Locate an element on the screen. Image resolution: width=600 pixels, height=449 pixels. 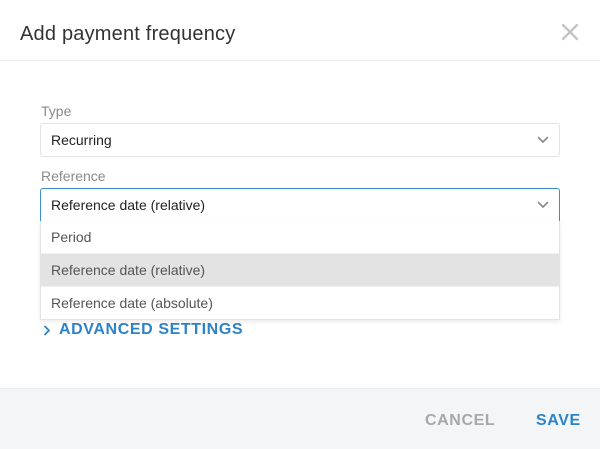
close-icon is located at coordinates (570, 32).